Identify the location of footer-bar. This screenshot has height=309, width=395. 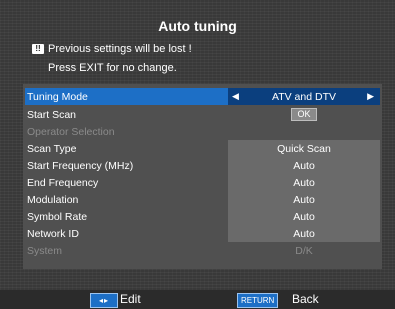
(197, 299).